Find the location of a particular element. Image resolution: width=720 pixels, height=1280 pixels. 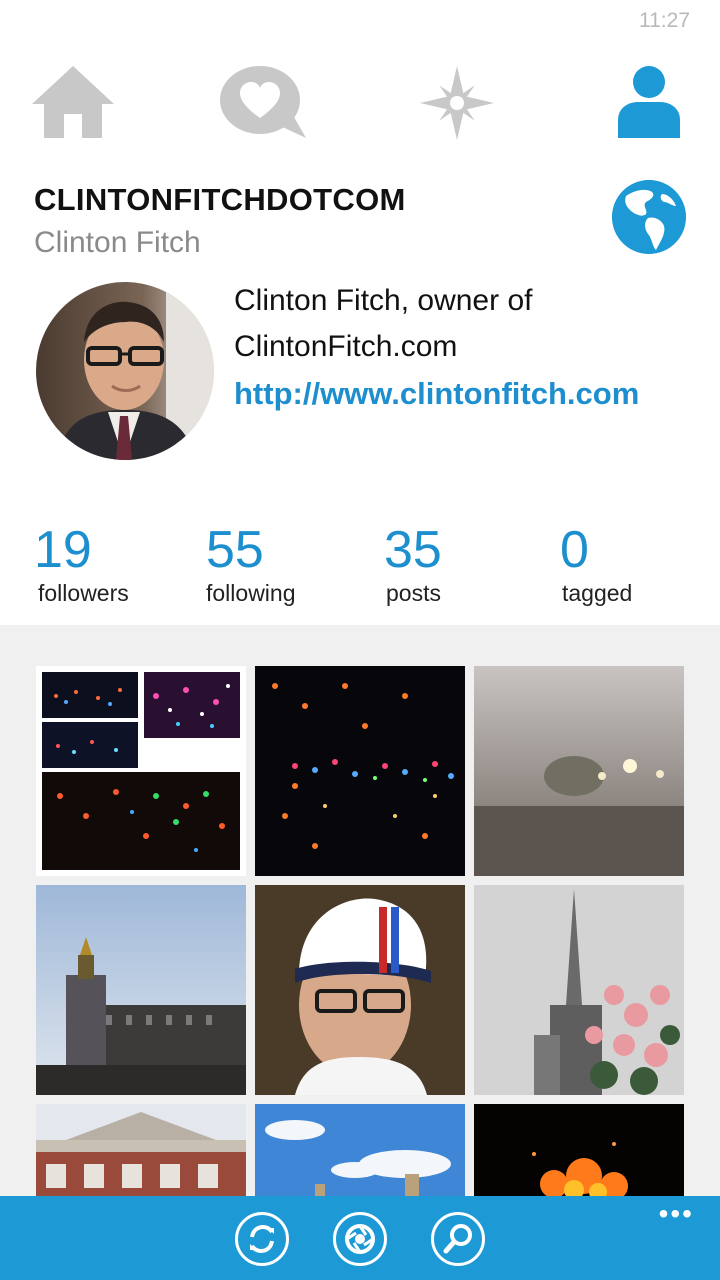

status-bar: 11:27 is located at coordinates (360, 22).